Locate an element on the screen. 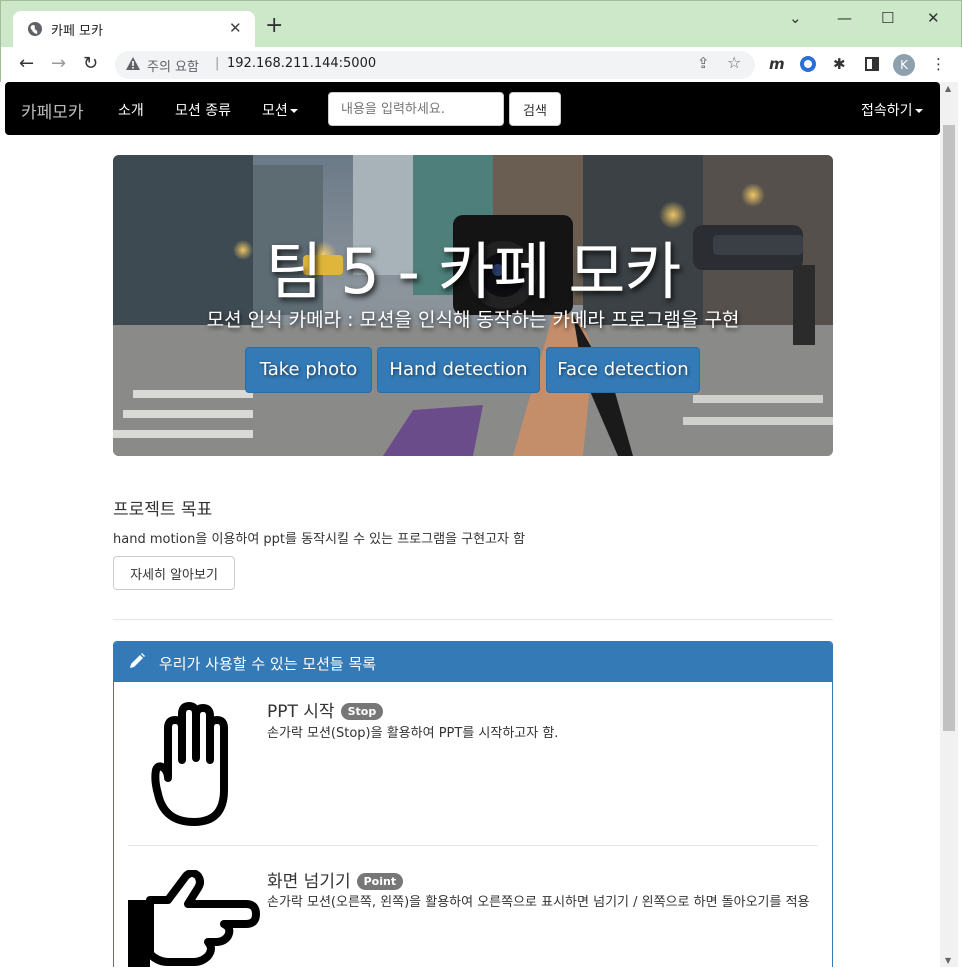 The width and height of the screenshot is (962, 970). panel-title: 우리가 사용할 수 있는 모션들 목록 is located at coordinates (268, 664).